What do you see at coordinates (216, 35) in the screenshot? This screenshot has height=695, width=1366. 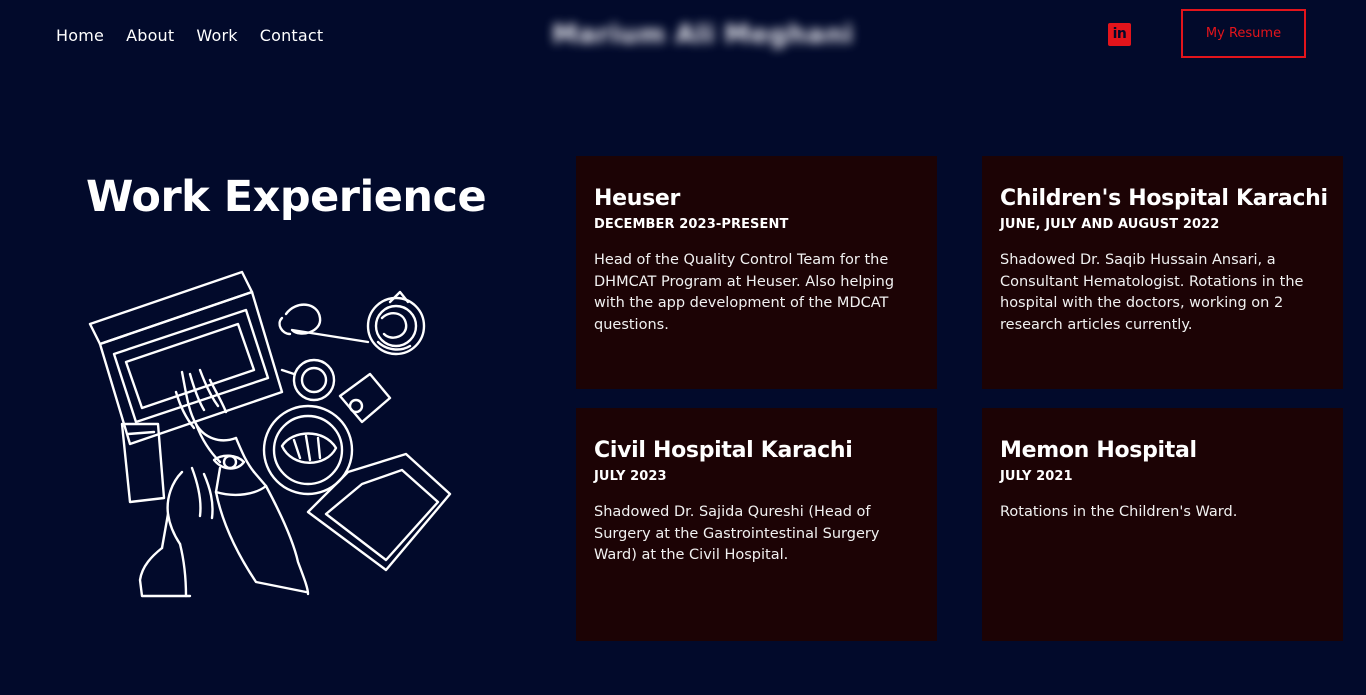 I see `nav-link-work: Work` at bounding box center [216, 35].